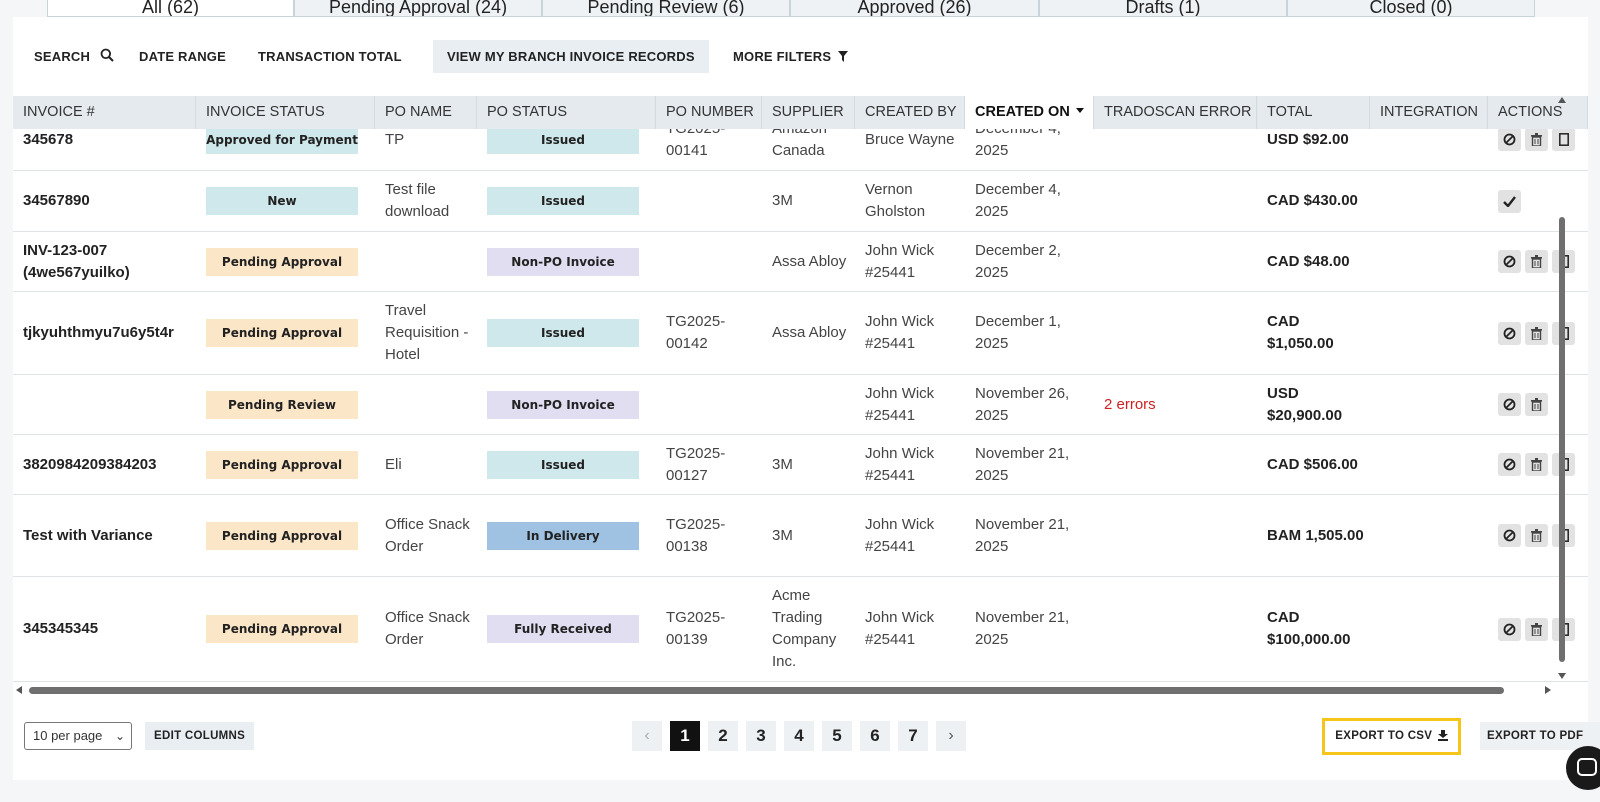 Image resolution: width=1600 pixels, height=802 pixels. Describe the element at coordinates (1313, 112) in the screenshot. I see `col-total: TOTAL` at that location.